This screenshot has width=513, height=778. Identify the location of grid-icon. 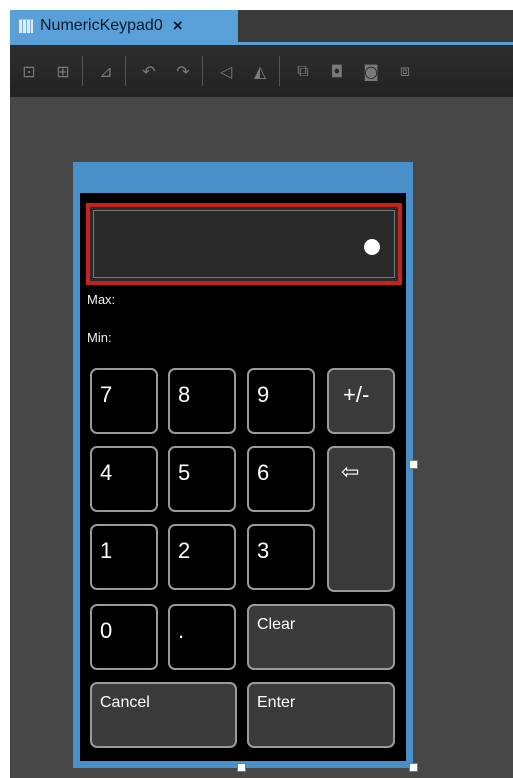
(26, 26).